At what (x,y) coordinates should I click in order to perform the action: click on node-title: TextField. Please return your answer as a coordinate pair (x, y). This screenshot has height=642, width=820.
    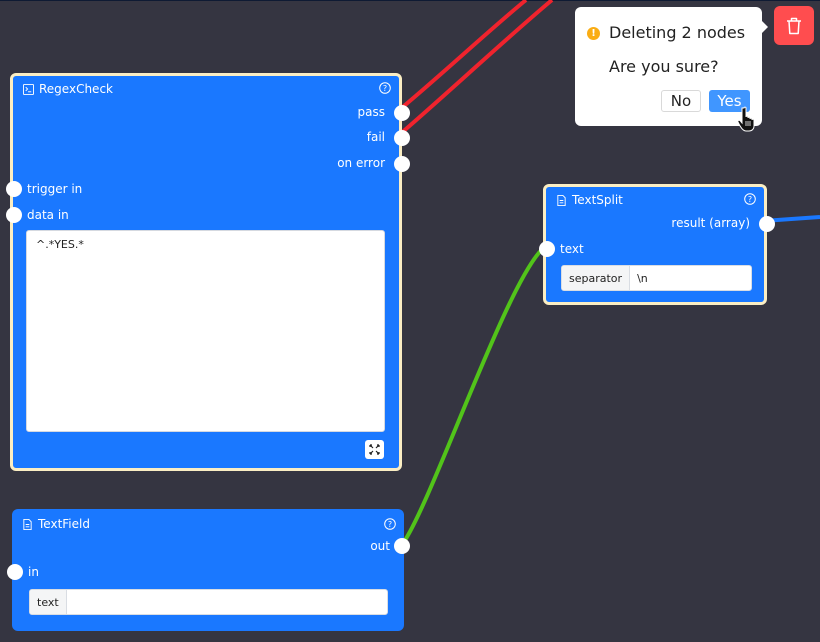
    Looking at the image, I should click on (56, 524).